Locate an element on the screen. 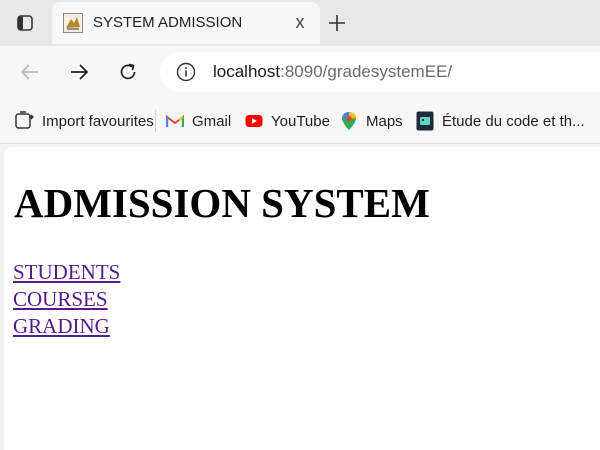 This screenshot has width=600, height=450. arrow-left-icon is located at coordinates (29, 72).